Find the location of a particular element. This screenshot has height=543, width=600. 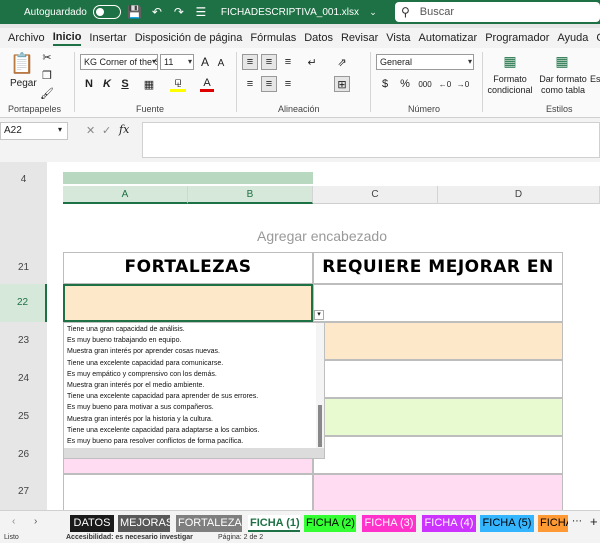

ribbon-tab-7: Vista is located at coordinates (398, 38).